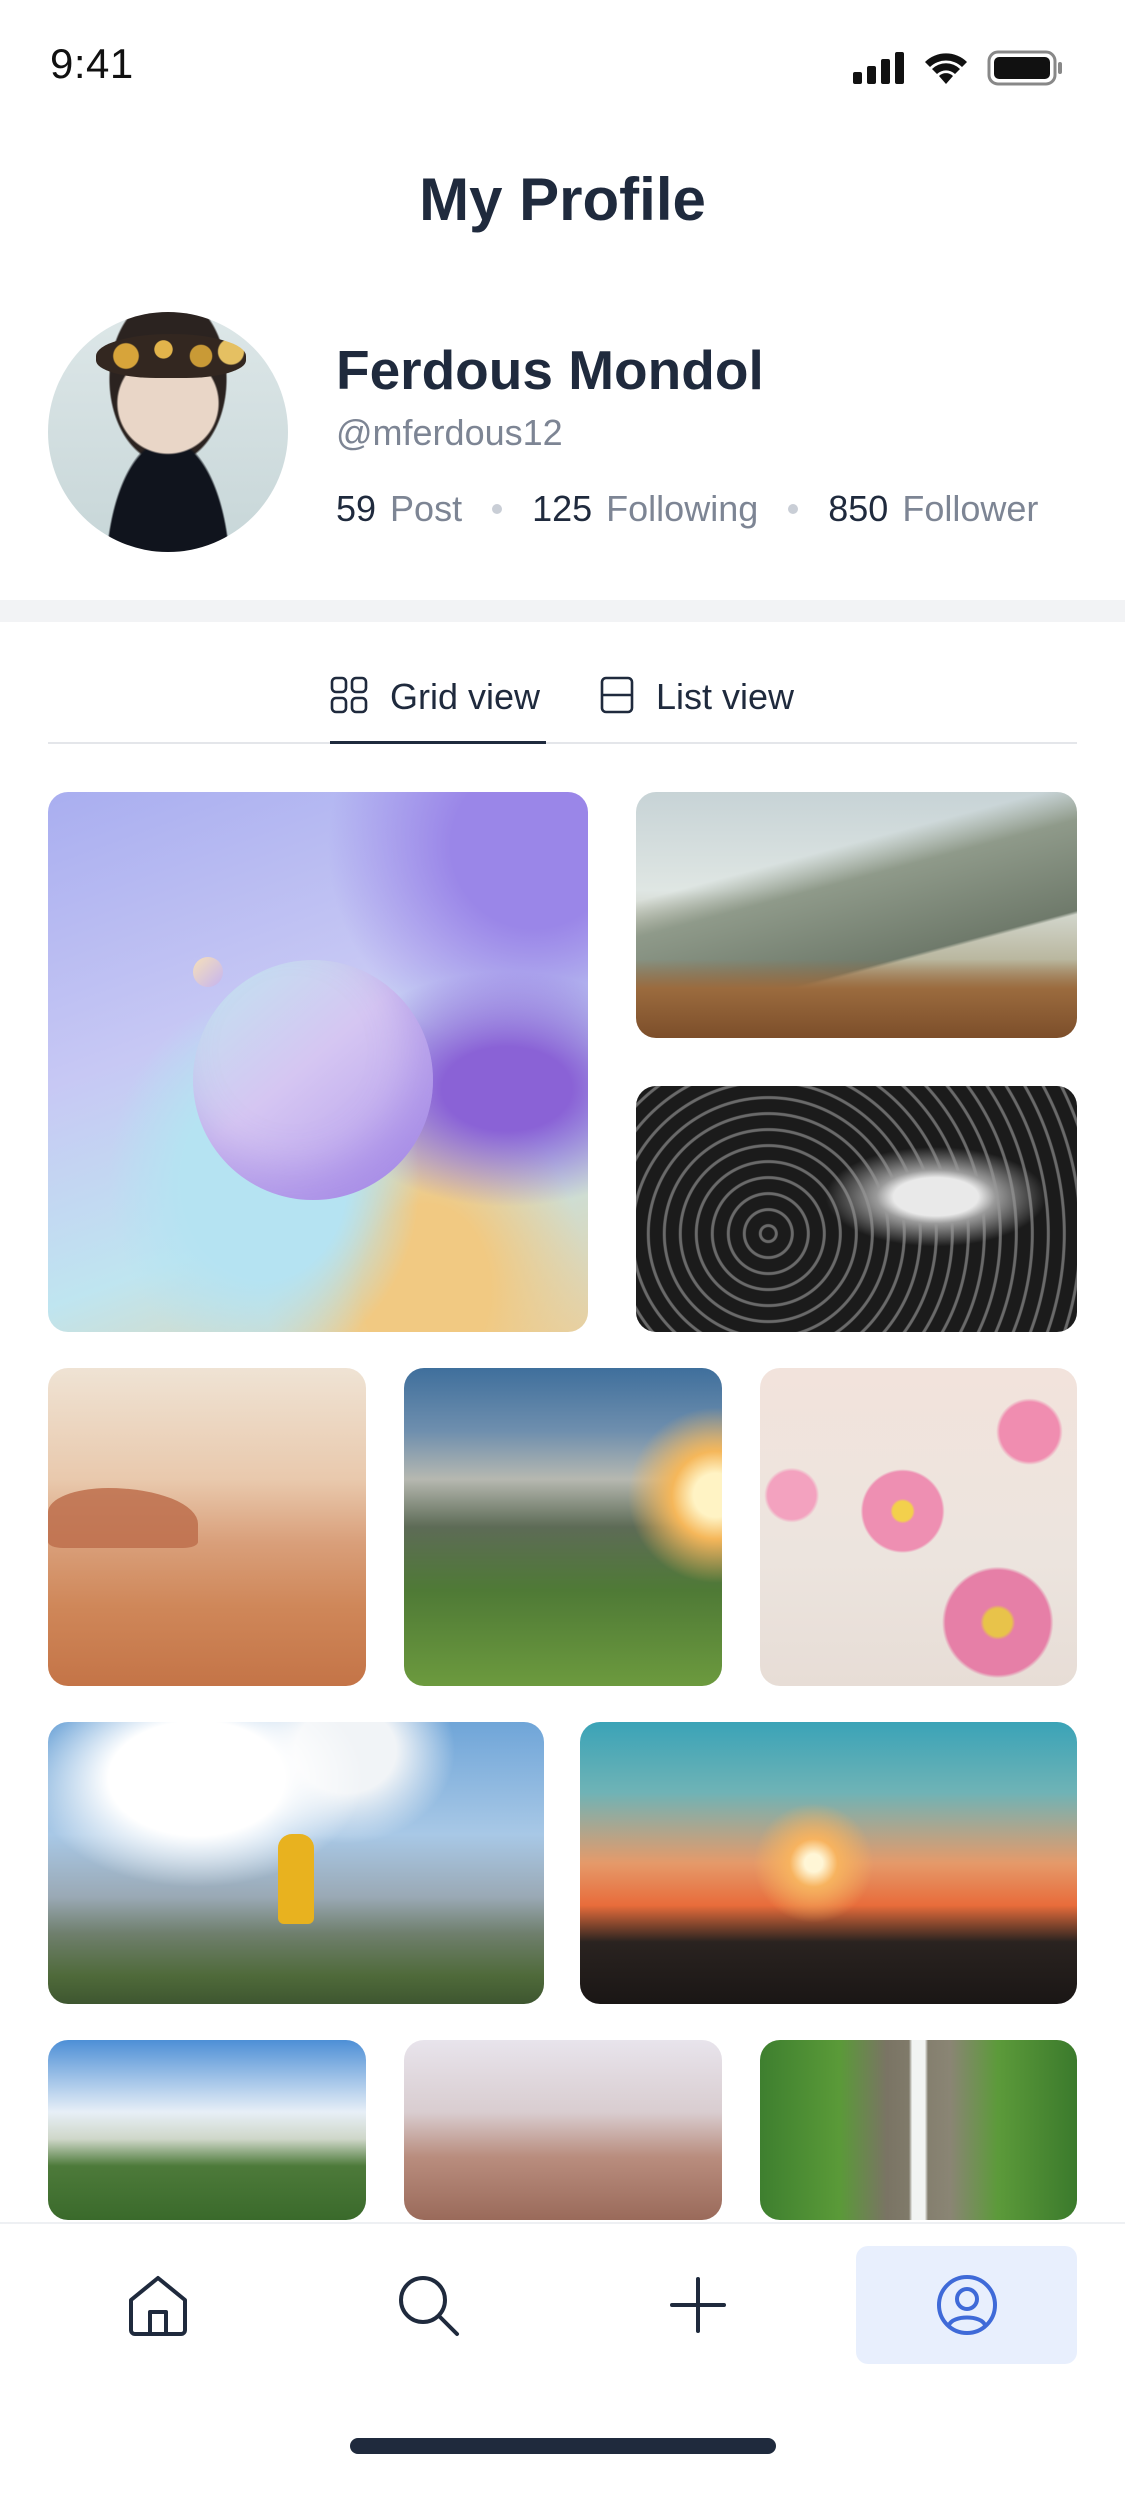 This screenshot has height=2496, width=1125. Describe the element at coordinates (349, 695) in the screenshot. I see `grid-icon` at that location.